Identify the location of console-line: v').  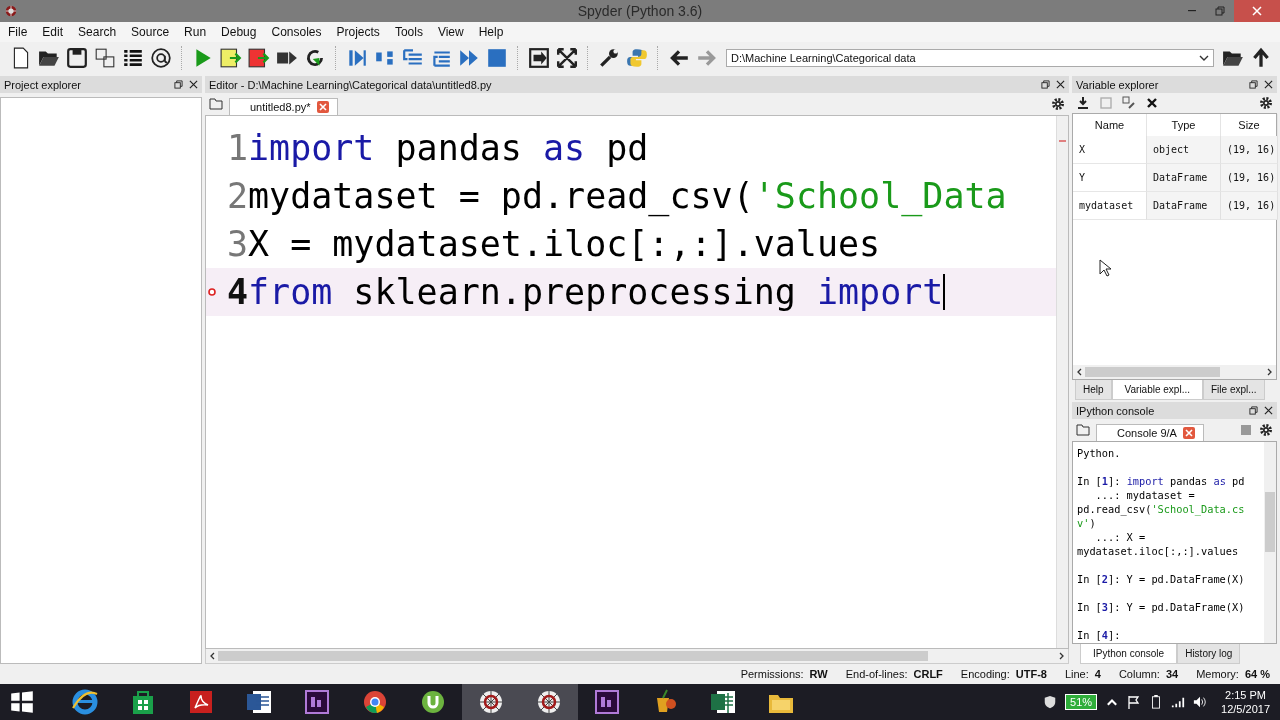
(1087, 523).